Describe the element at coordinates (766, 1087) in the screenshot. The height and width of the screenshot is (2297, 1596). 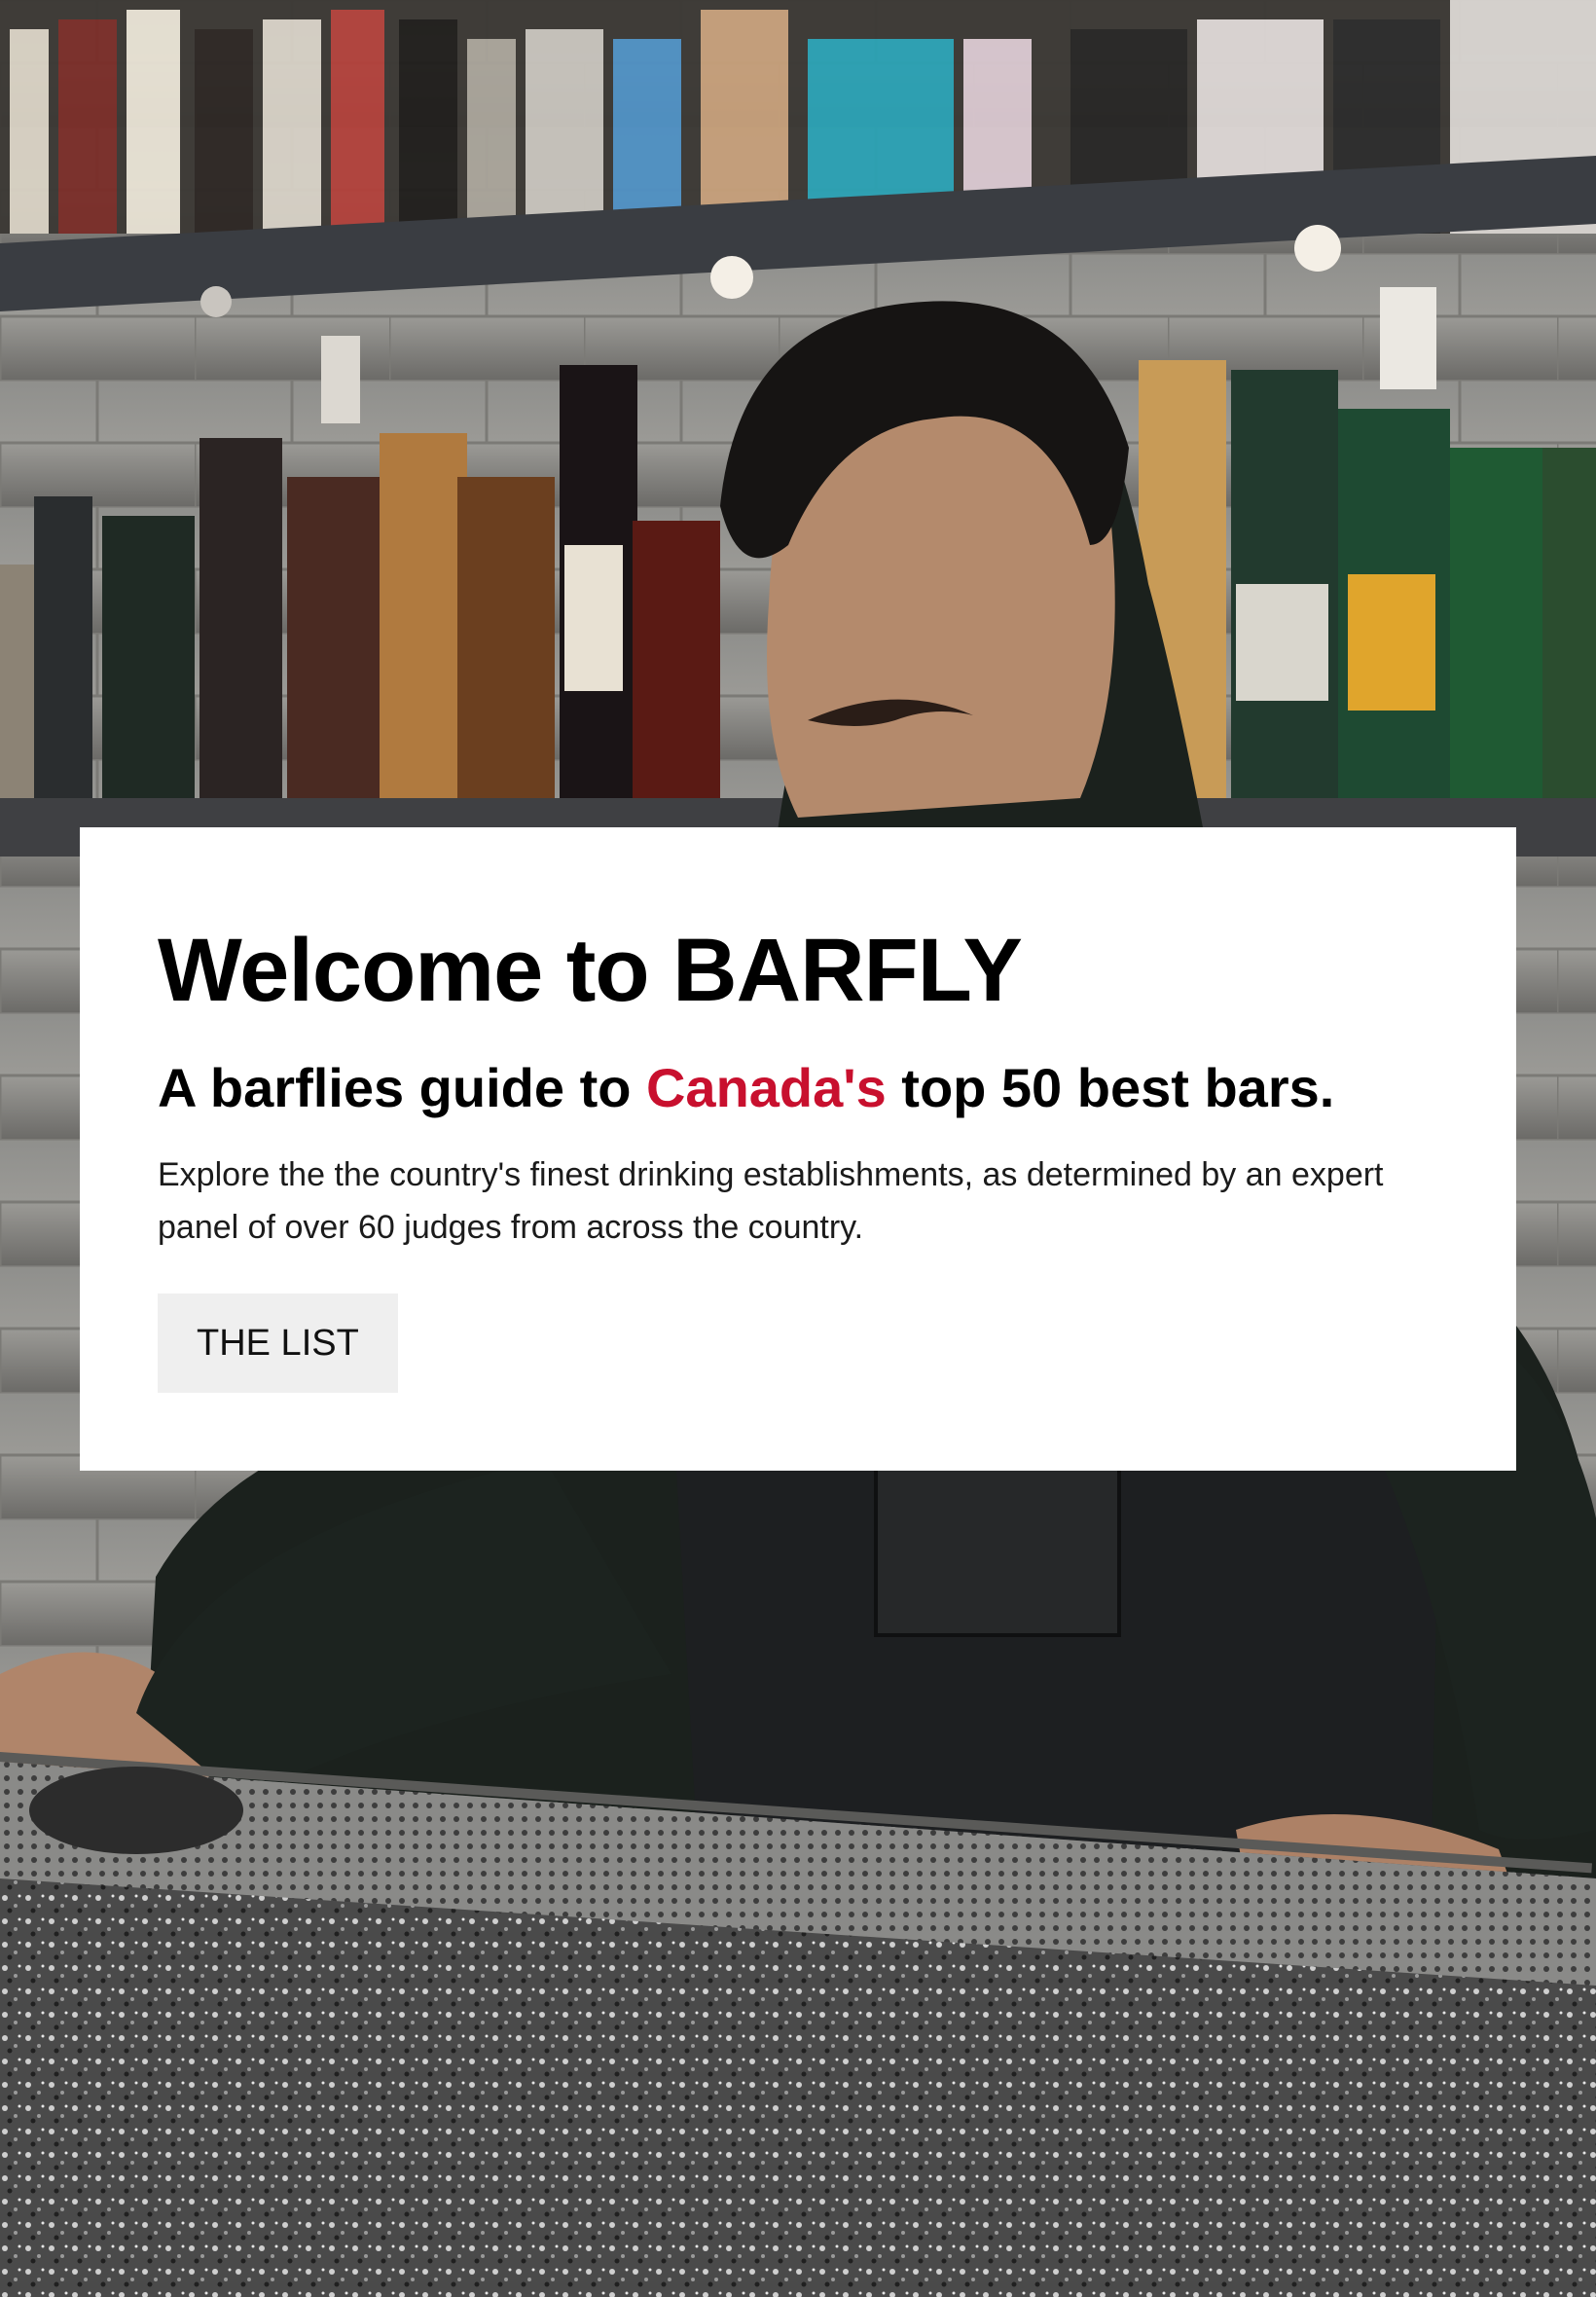
I see `subtitle-accent-country: Canada's` at that location.